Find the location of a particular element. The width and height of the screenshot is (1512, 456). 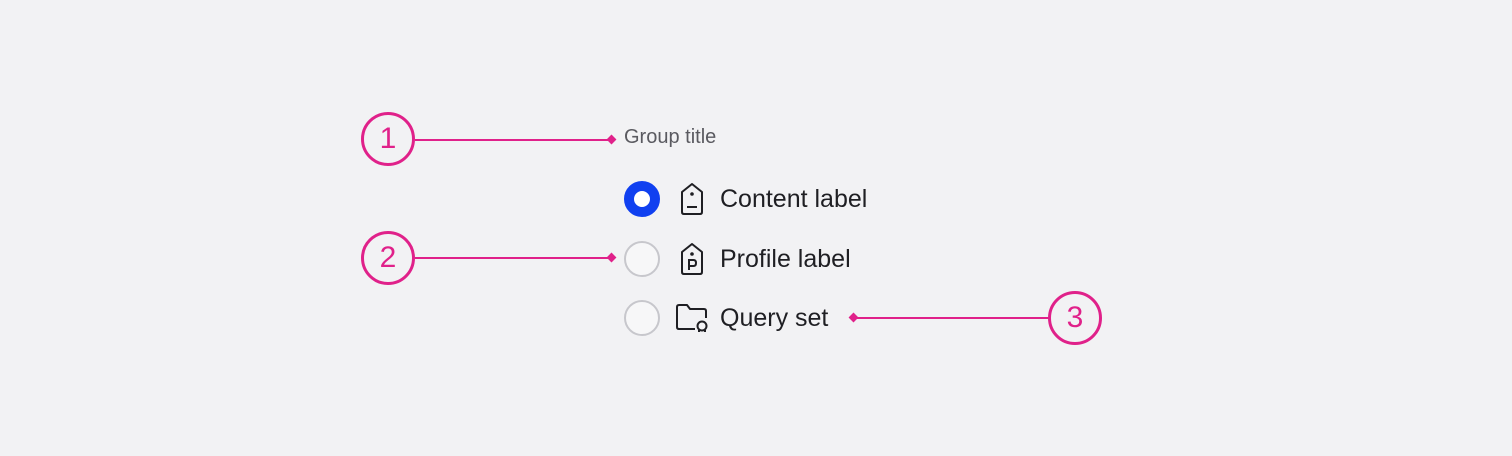

folder-query-icon is located at coordinates (692, 318).